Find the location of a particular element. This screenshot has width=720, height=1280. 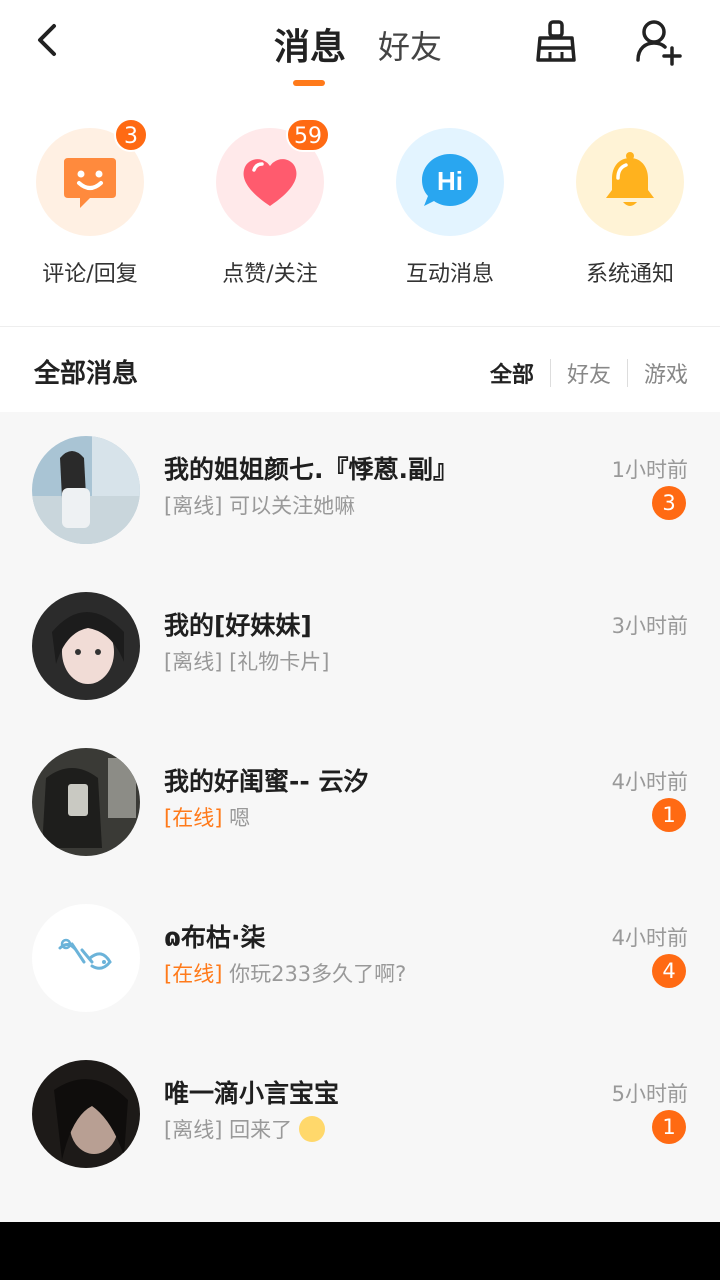

message-preview: [离线] [礼物卡片] is located at coordinates (246, 661).